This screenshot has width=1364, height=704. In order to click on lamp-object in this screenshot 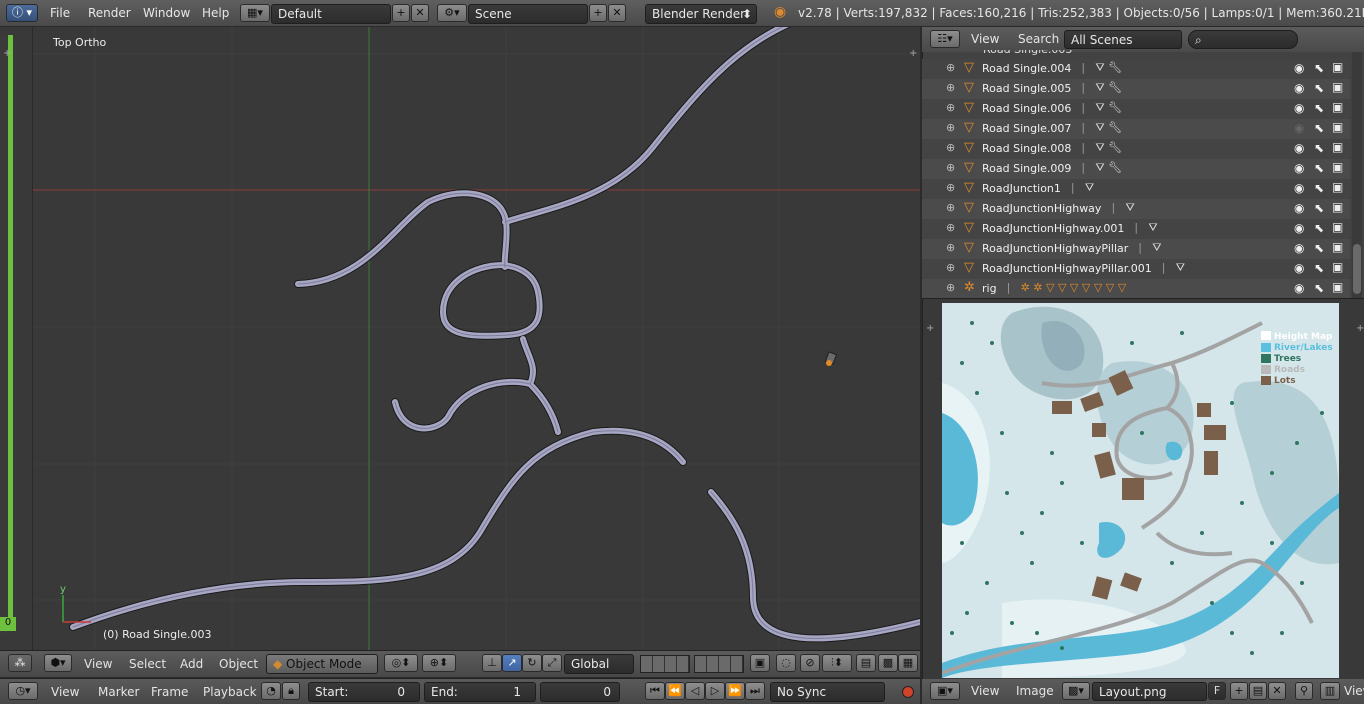, I will do `click(831, 358)`.